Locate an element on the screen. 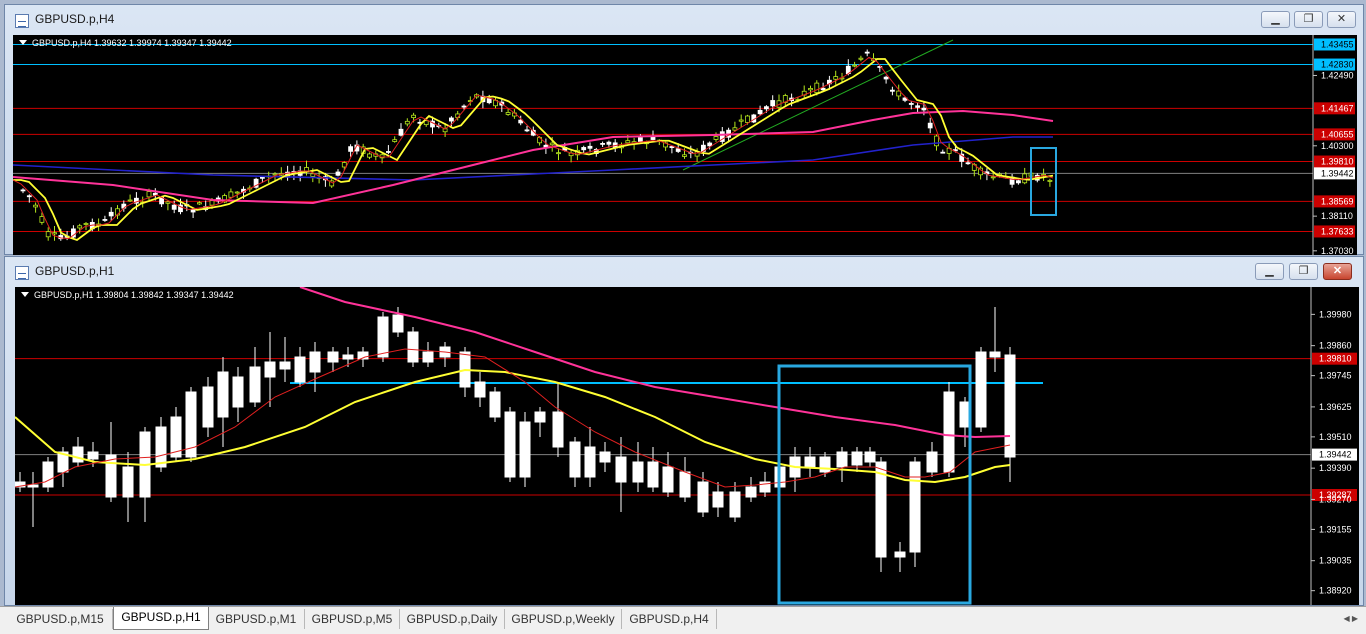  tab-scroll-arrows-icon: ◀ ▶ is located at coordinates (1350, 618).